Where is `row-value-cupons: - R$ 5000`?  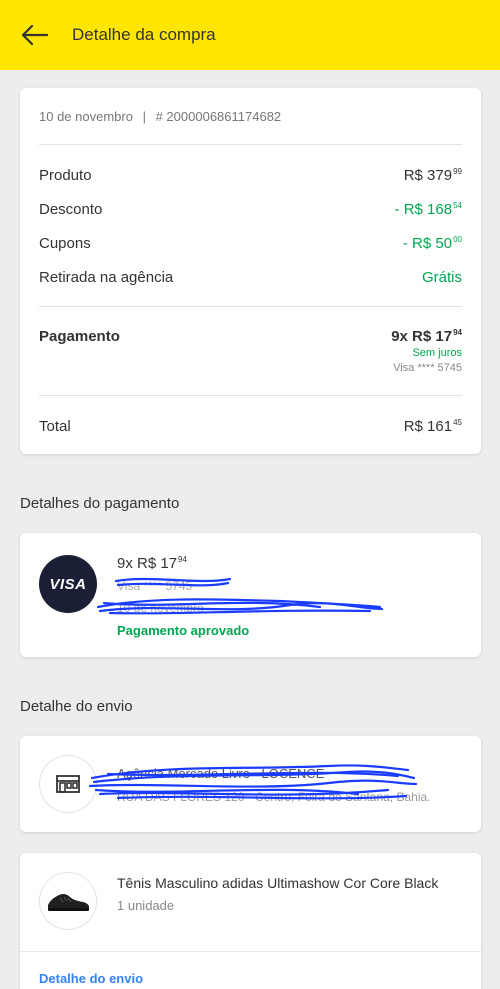
row-value-cupons: - R$ 5000 is located at coordinates (432, 243).